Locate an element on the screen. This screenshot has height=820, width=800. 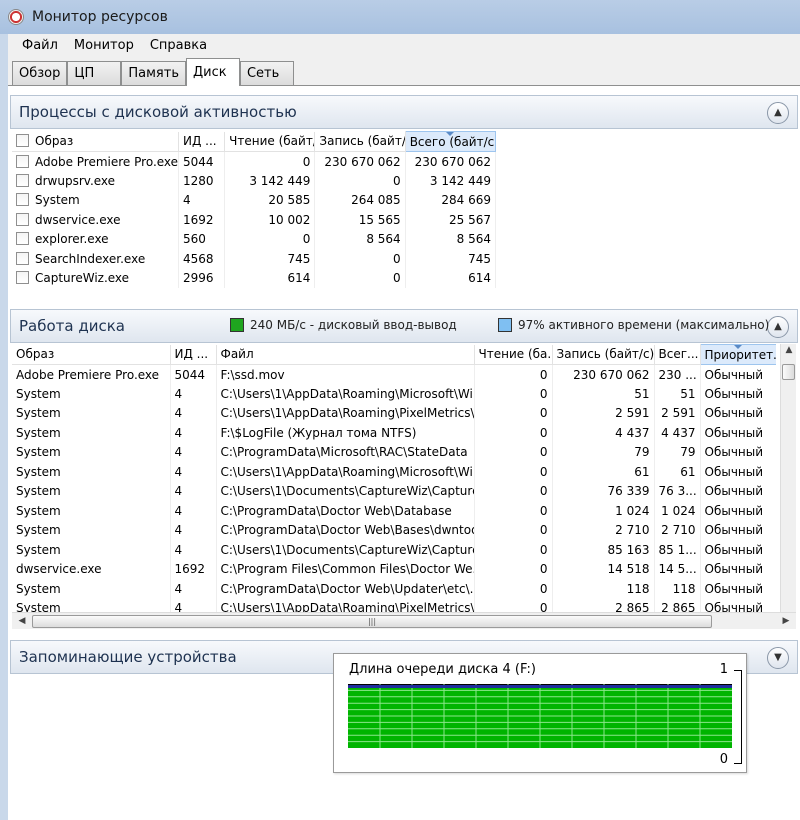
processes-section-header: Процессы с дисковой активностью ▲ is located at coordinates (404, 112).